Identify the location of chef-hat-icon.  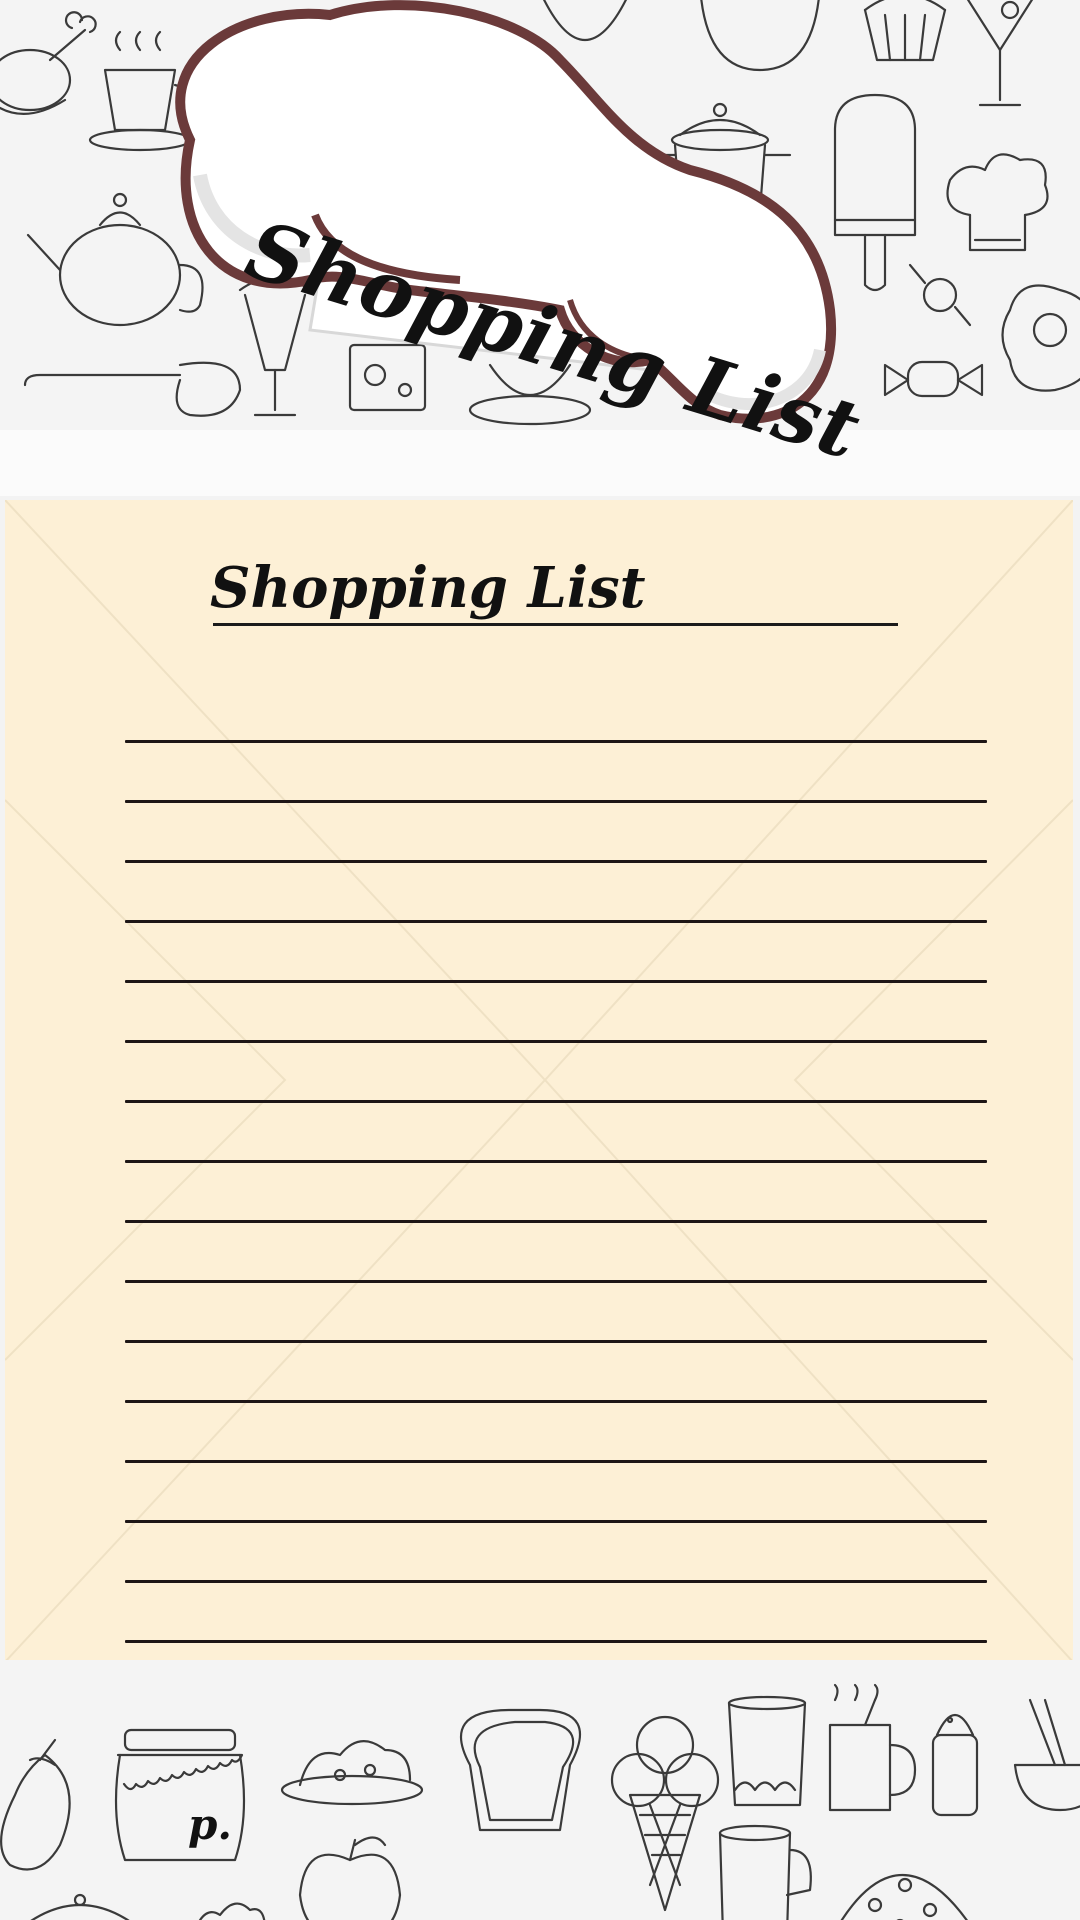
(995, 205).